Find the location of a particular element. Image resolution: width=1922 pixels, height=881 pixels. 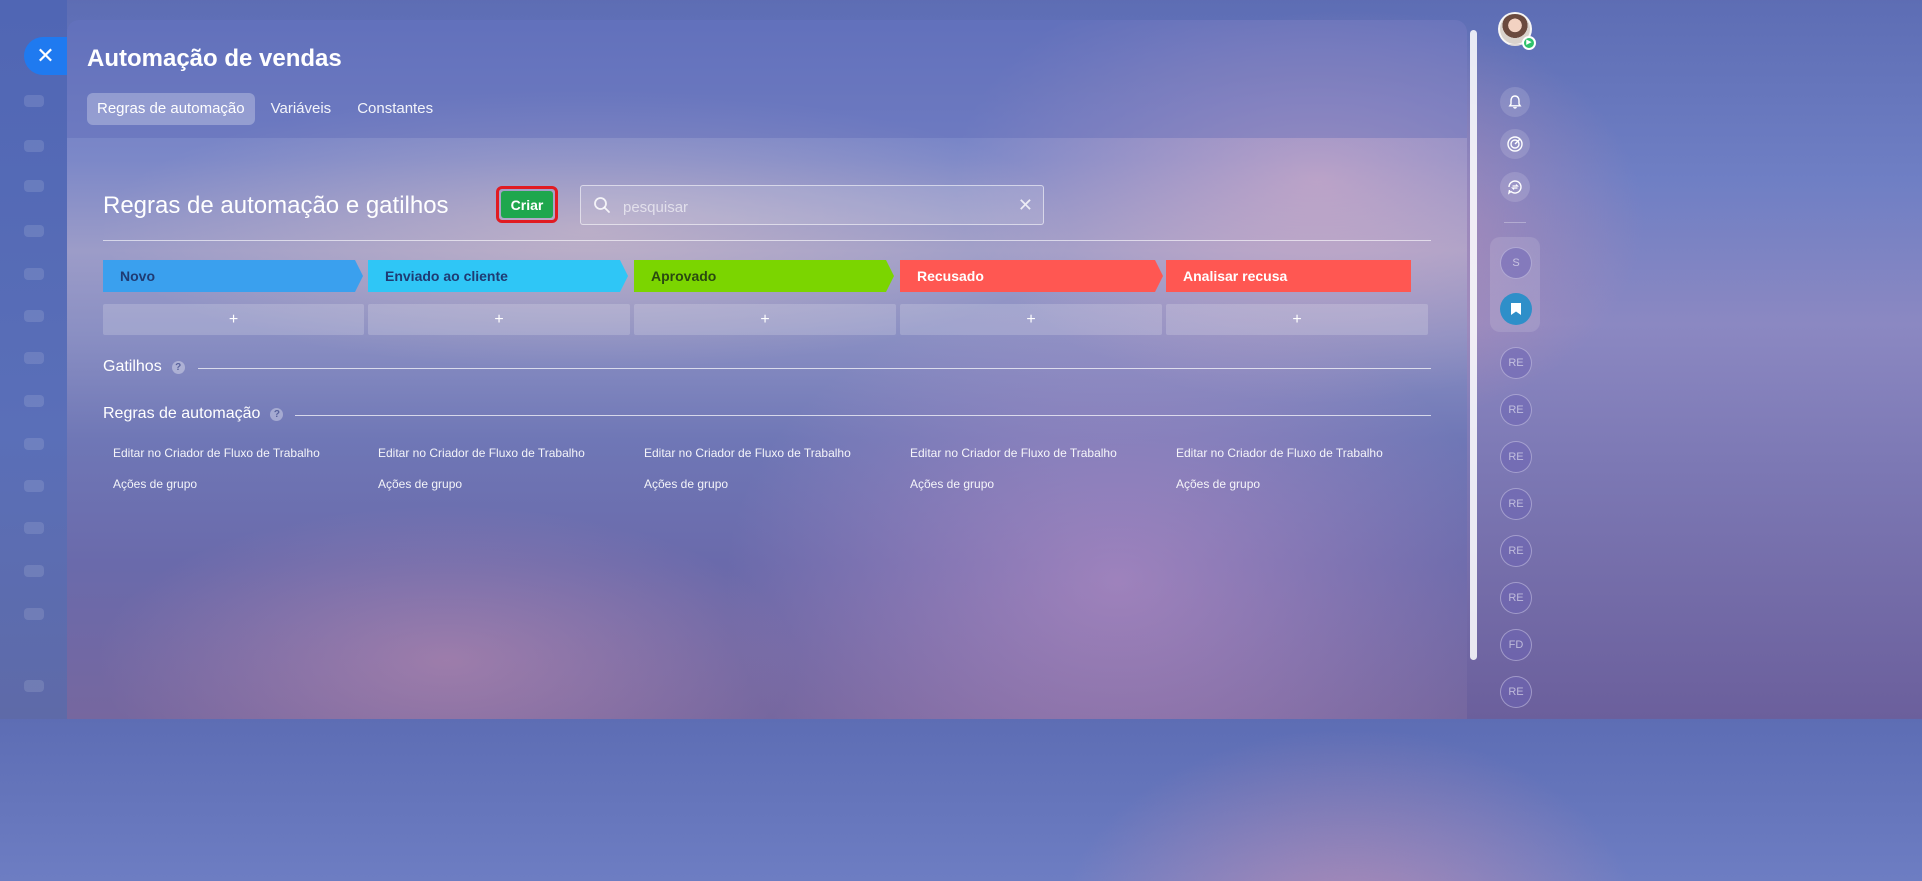

section-title: Regras de automação e gatilhos is located at coordinates (276, 205).